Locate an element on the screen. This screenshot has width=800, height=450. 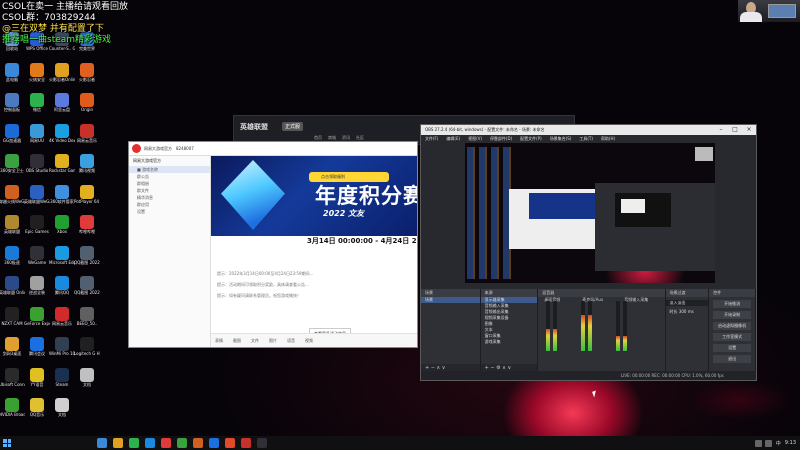
chat-toolbar-button: 文件 is located at coordinates (255, 341).